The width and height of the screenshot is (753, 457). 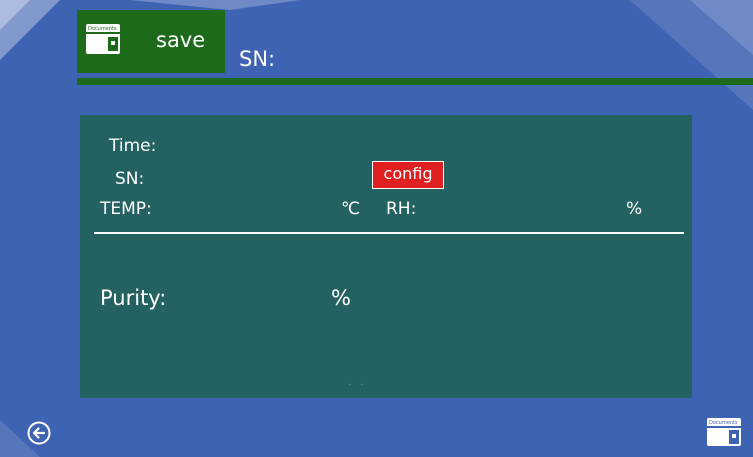 What do you see at coordinates (341, 298) in the screenshot?
I see `purity-unit: %` at bounding box center [341, 298].